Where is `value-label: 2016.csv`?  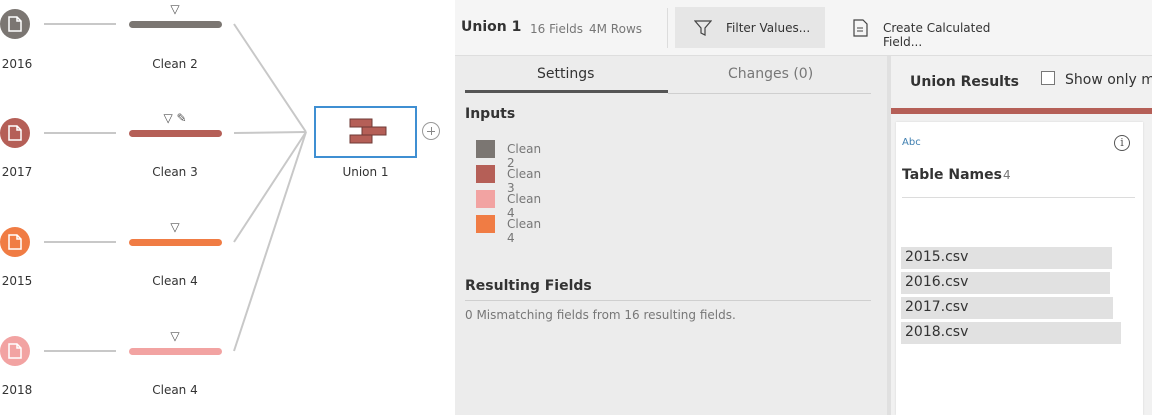
value-label: 2016.csv is located at coordinates (937, 282).